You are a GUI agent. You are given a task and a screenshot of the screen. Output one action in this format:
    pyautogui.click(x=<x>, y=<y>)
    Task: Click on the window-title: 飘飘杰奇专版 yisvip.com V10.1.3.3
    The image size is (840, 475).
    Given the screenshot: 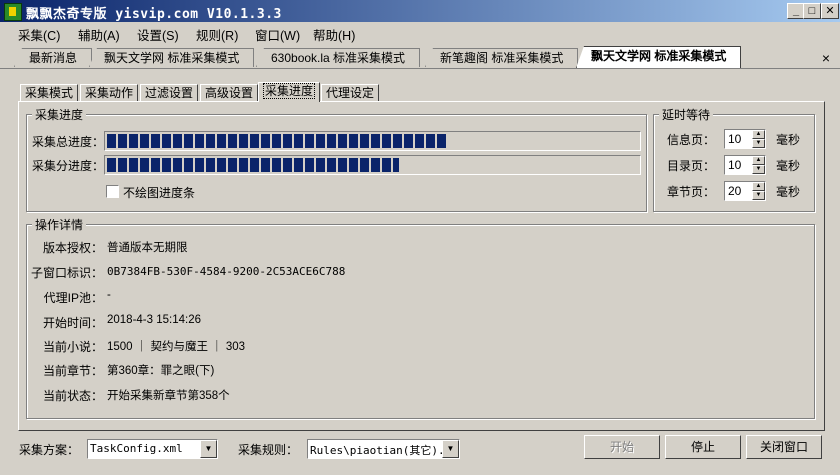 What is the action you would take?
    pyautogui.click(x=154, y=14)
    